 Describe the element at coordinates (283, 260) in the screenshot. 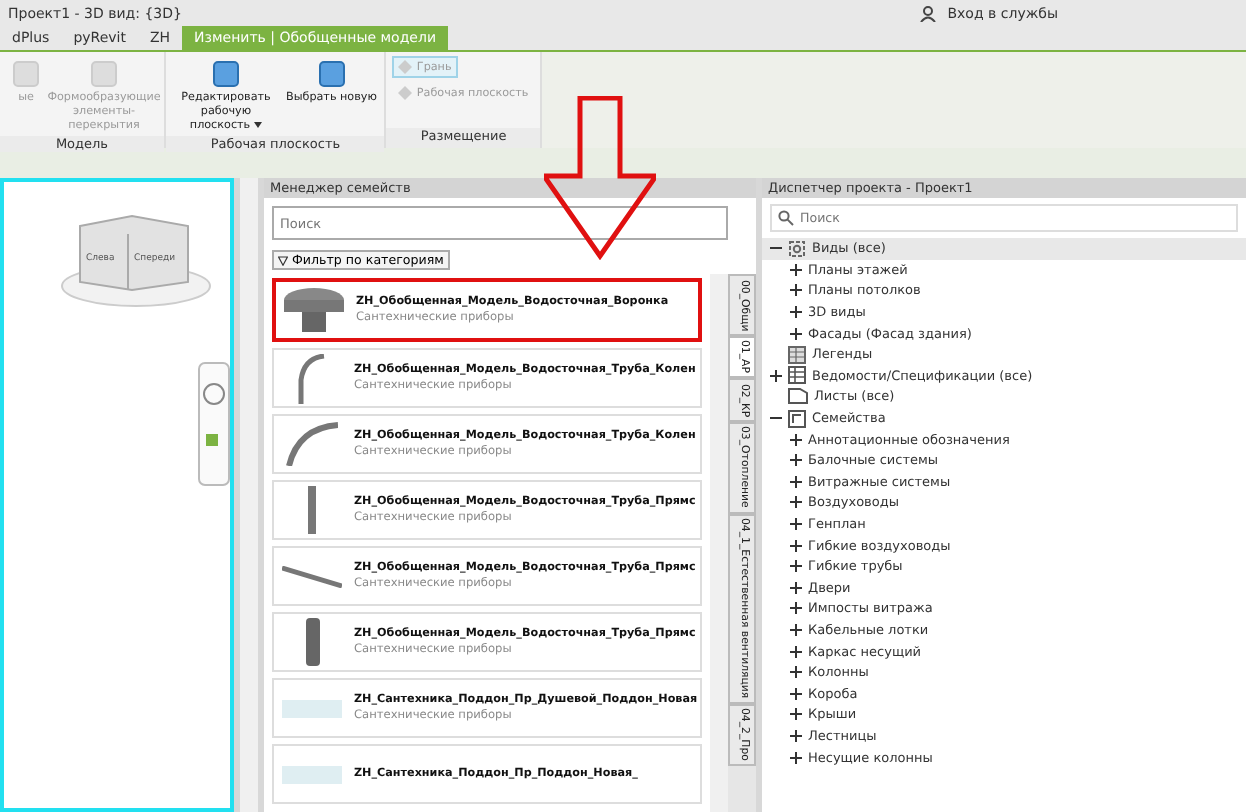

I see `filter-icon` at that location.